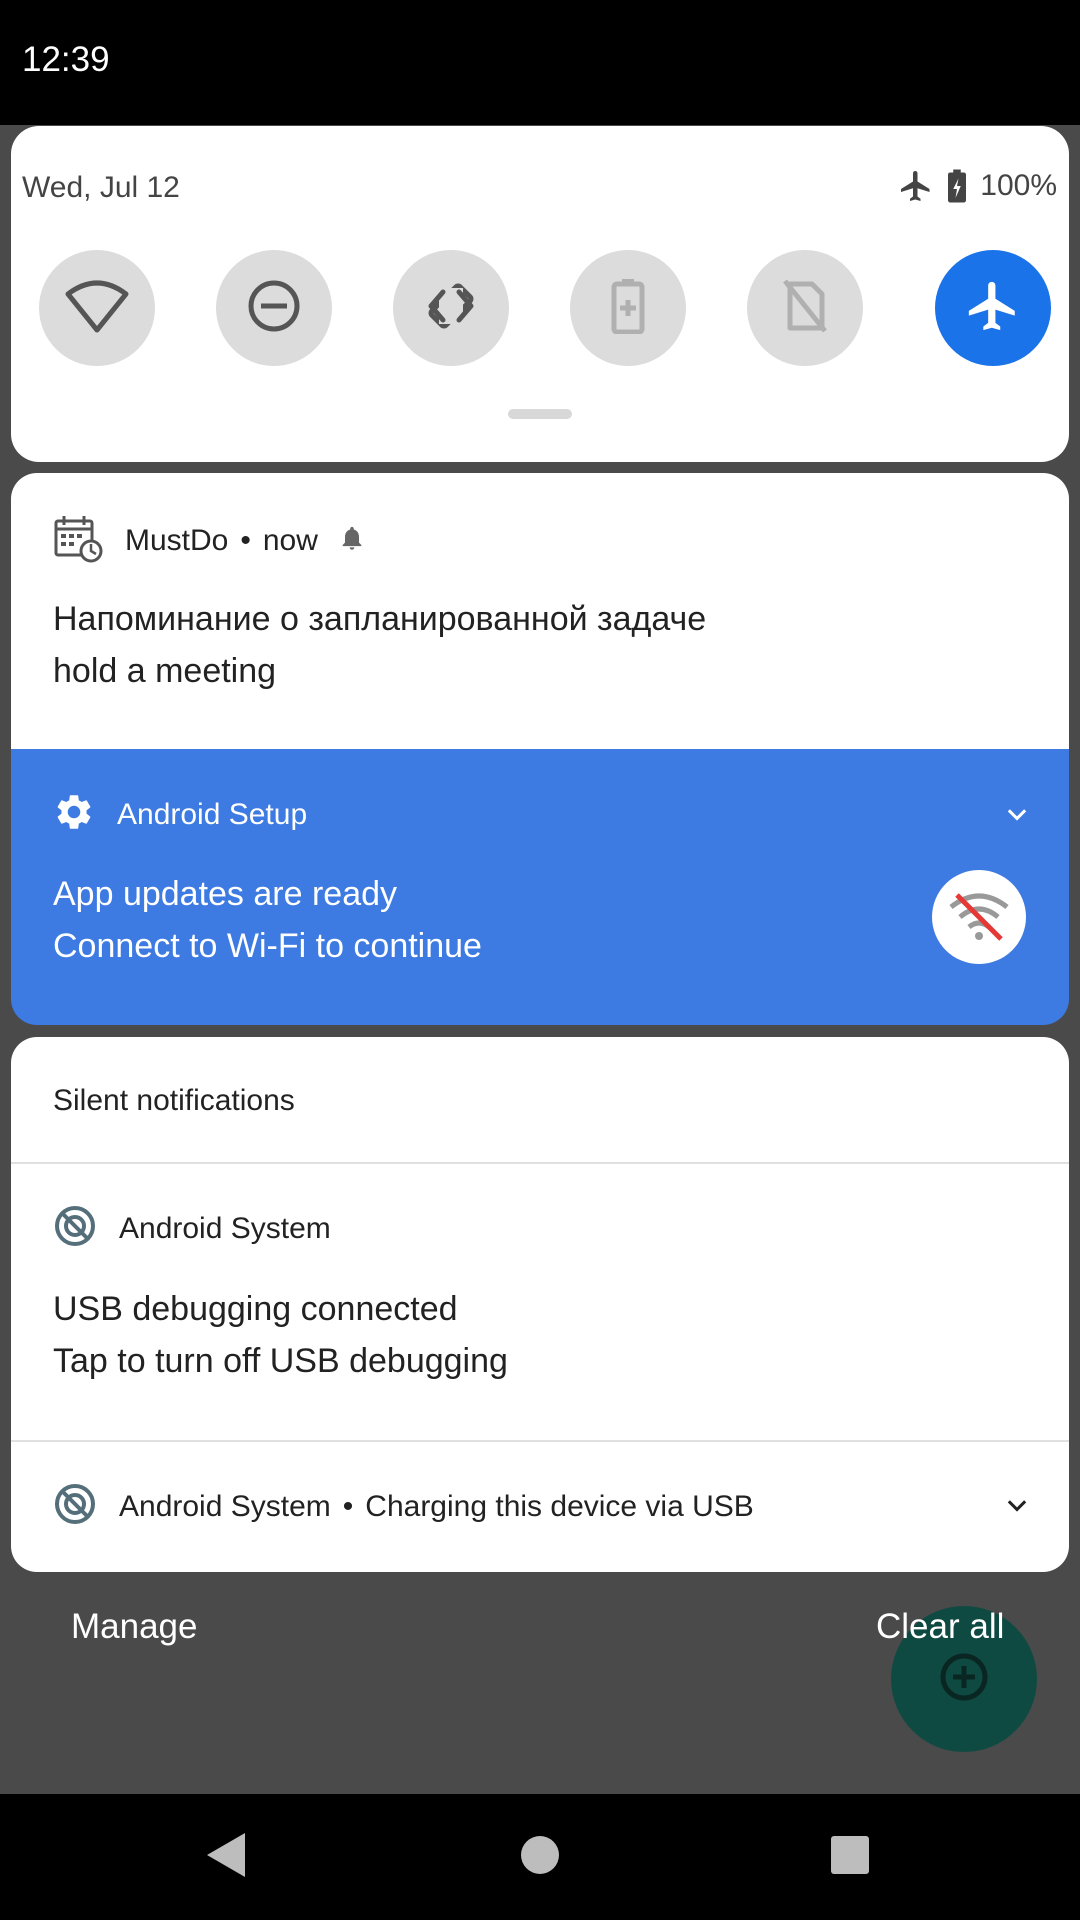  What do you see at coordinates (964, 1679) in the screenshot?
I see `add-circle-icon` at bounding box center [964, 1679].